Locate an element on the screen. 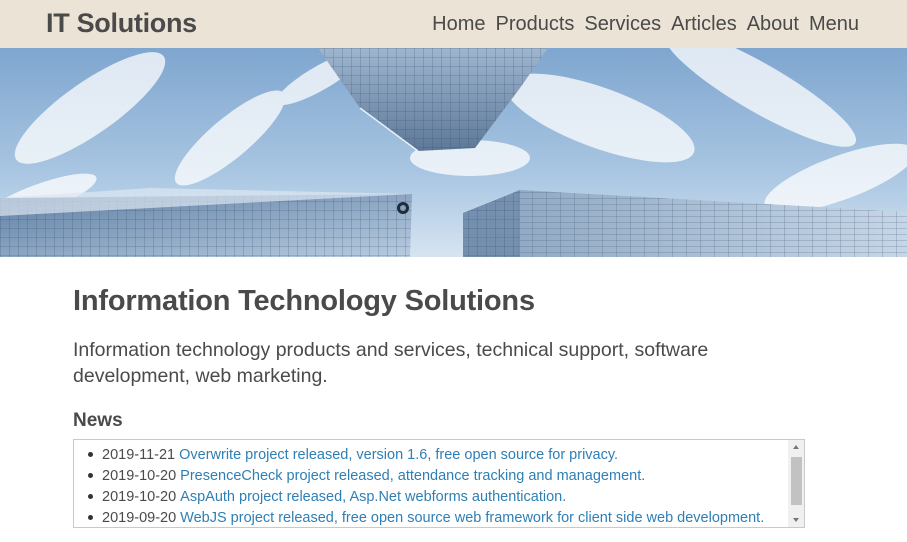 The height and width of the screenshot is (542, 907). news-date: 2019-11-21 is located at coordinates (139, 454).